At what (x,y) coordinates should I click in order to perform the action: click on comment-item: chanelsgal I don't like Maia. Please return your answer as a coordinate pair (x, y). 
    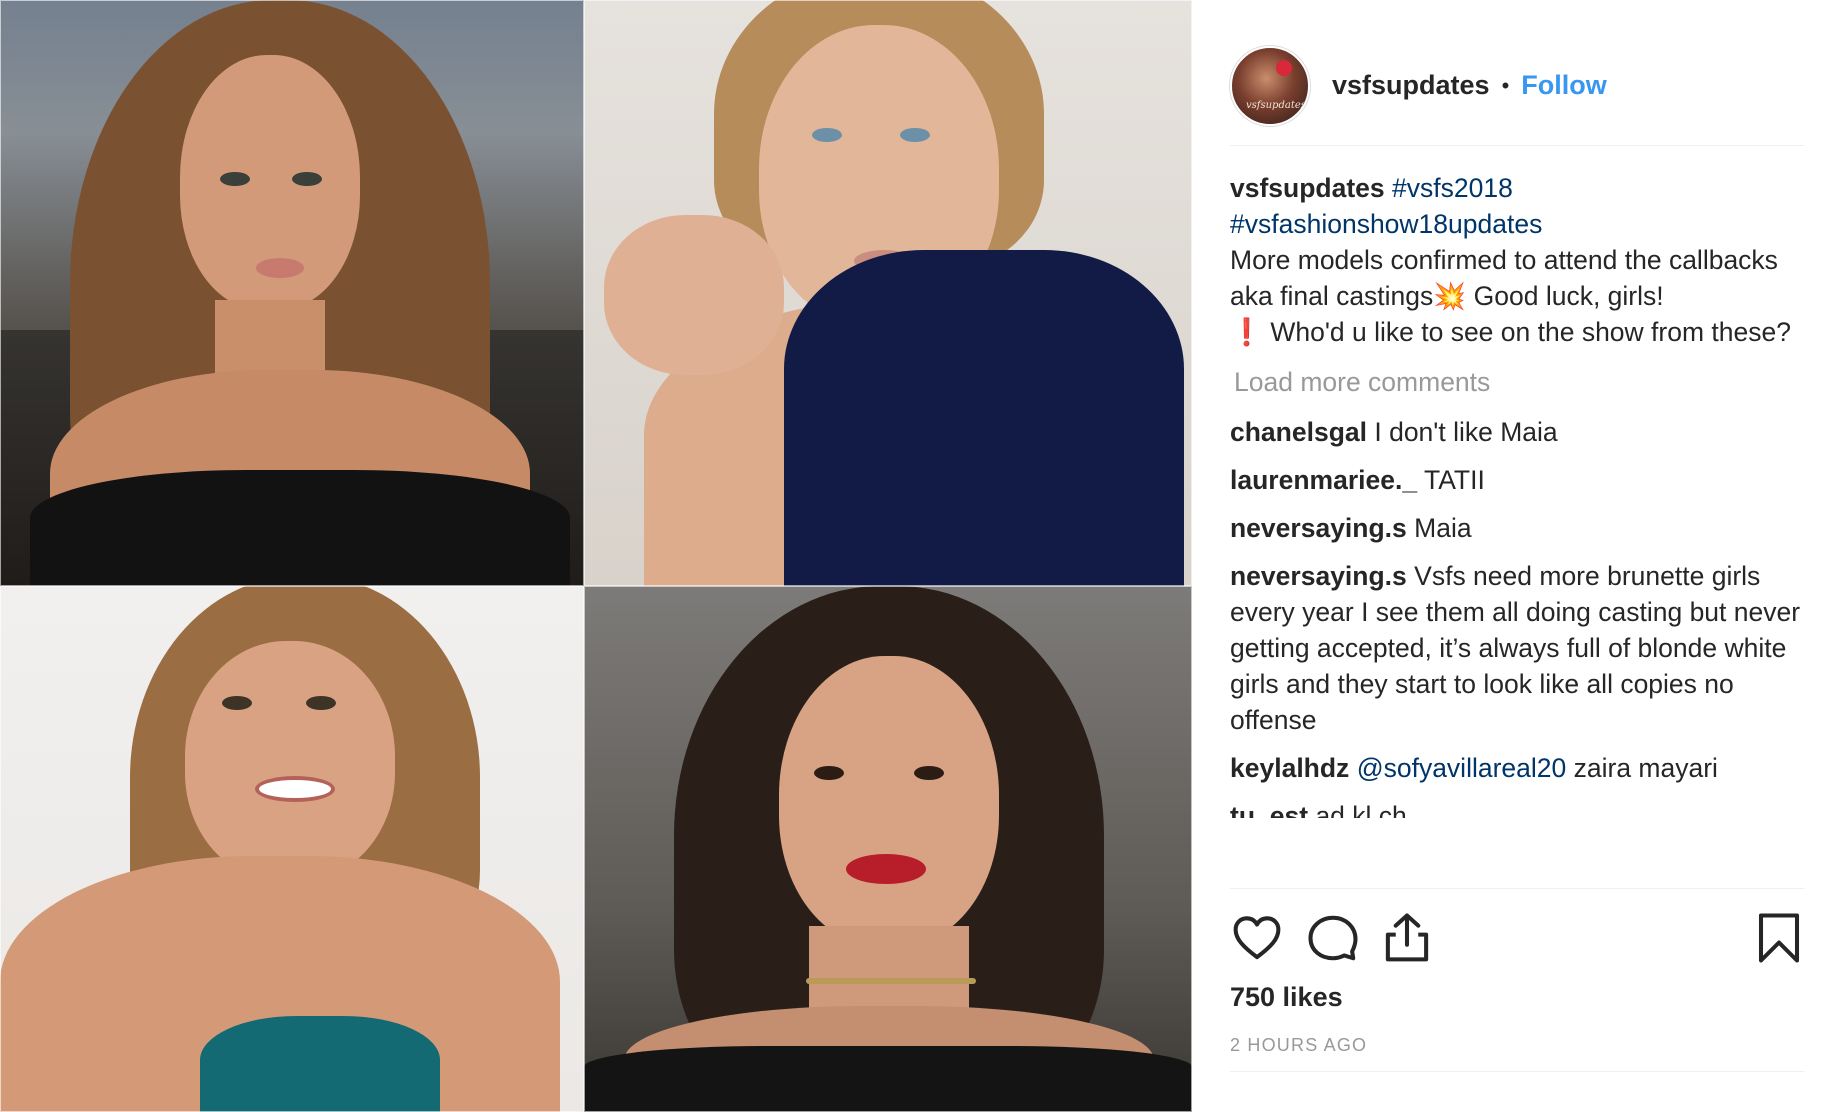
    Looking at the image, I should click on (1517, 432).